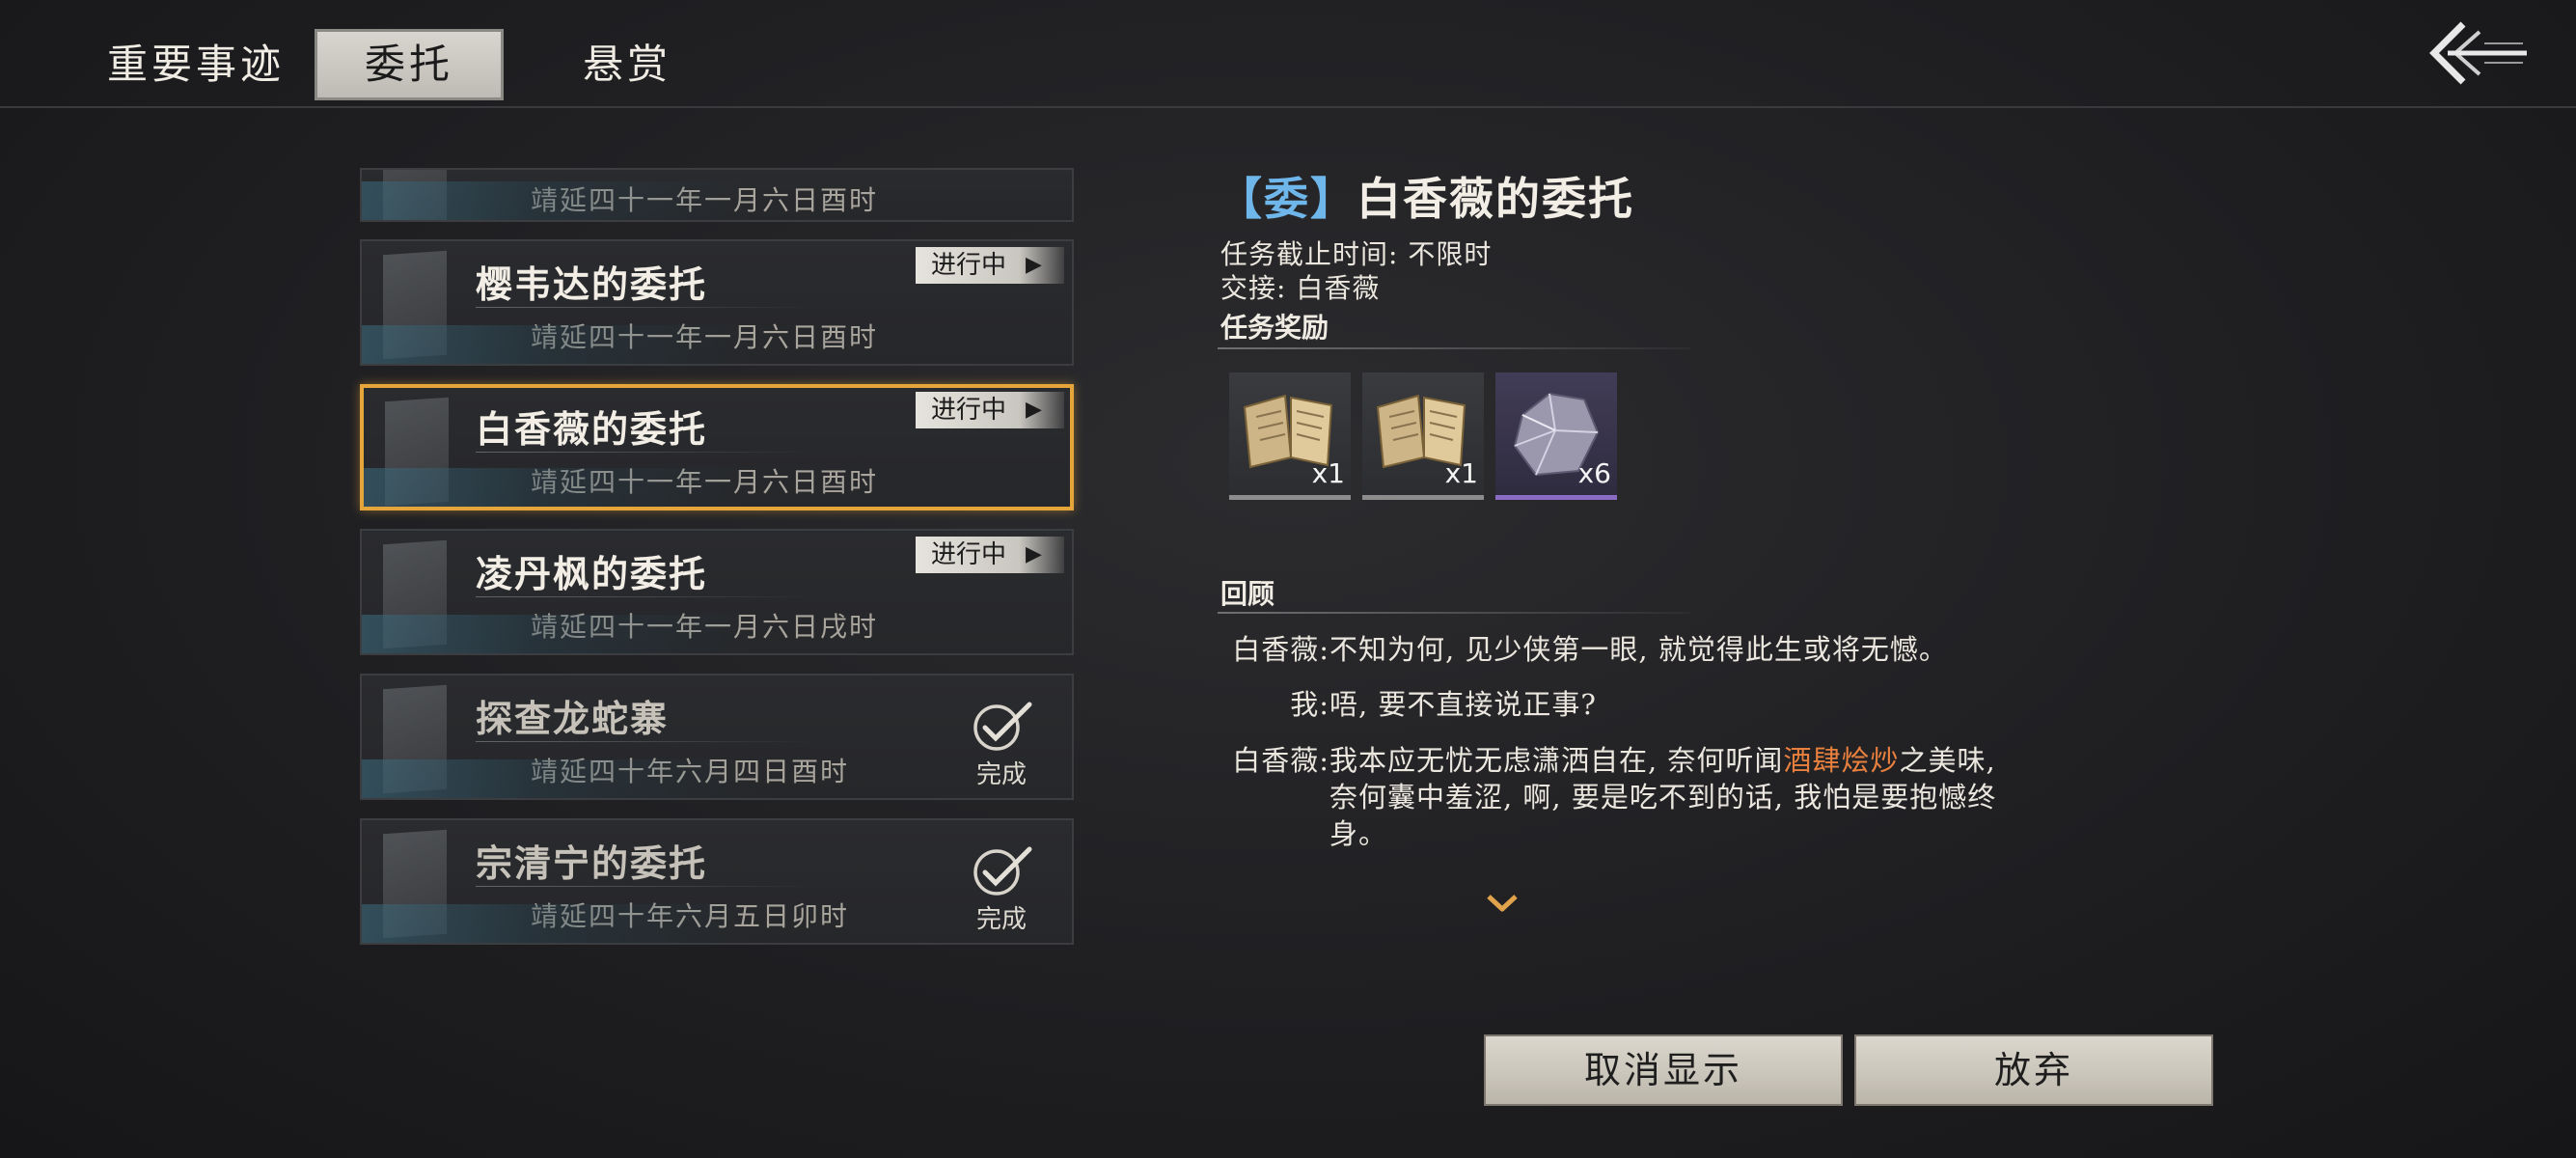 Image resolution: width=2576 pixels, height=1158 pixels. What do you see at coordinates (1594, 473) in the screenshot?
I see `reward-qty: x6` at bounding box center [1594, 473].